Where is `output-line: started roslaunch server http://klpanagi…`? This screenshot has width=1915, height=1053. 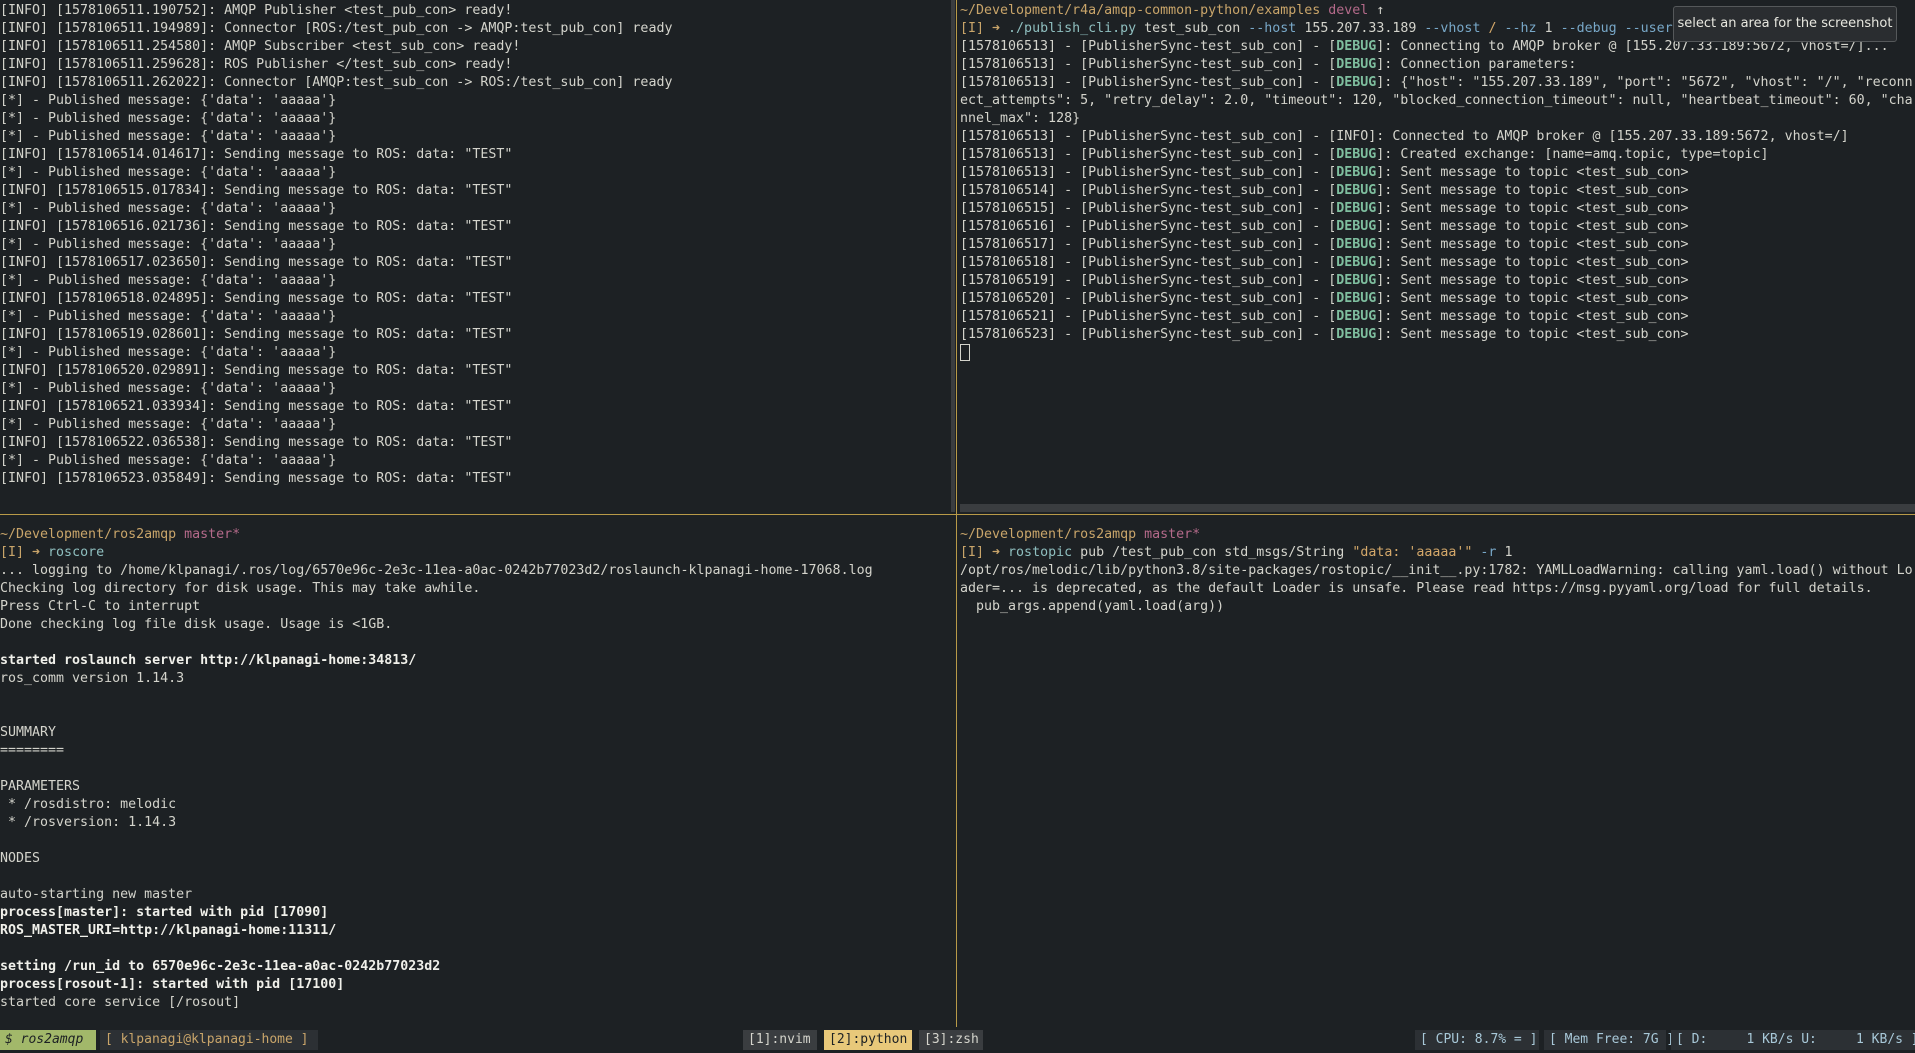 output-line: started roslaunch server http://klpanagi… is located at coordinates (208, 660).